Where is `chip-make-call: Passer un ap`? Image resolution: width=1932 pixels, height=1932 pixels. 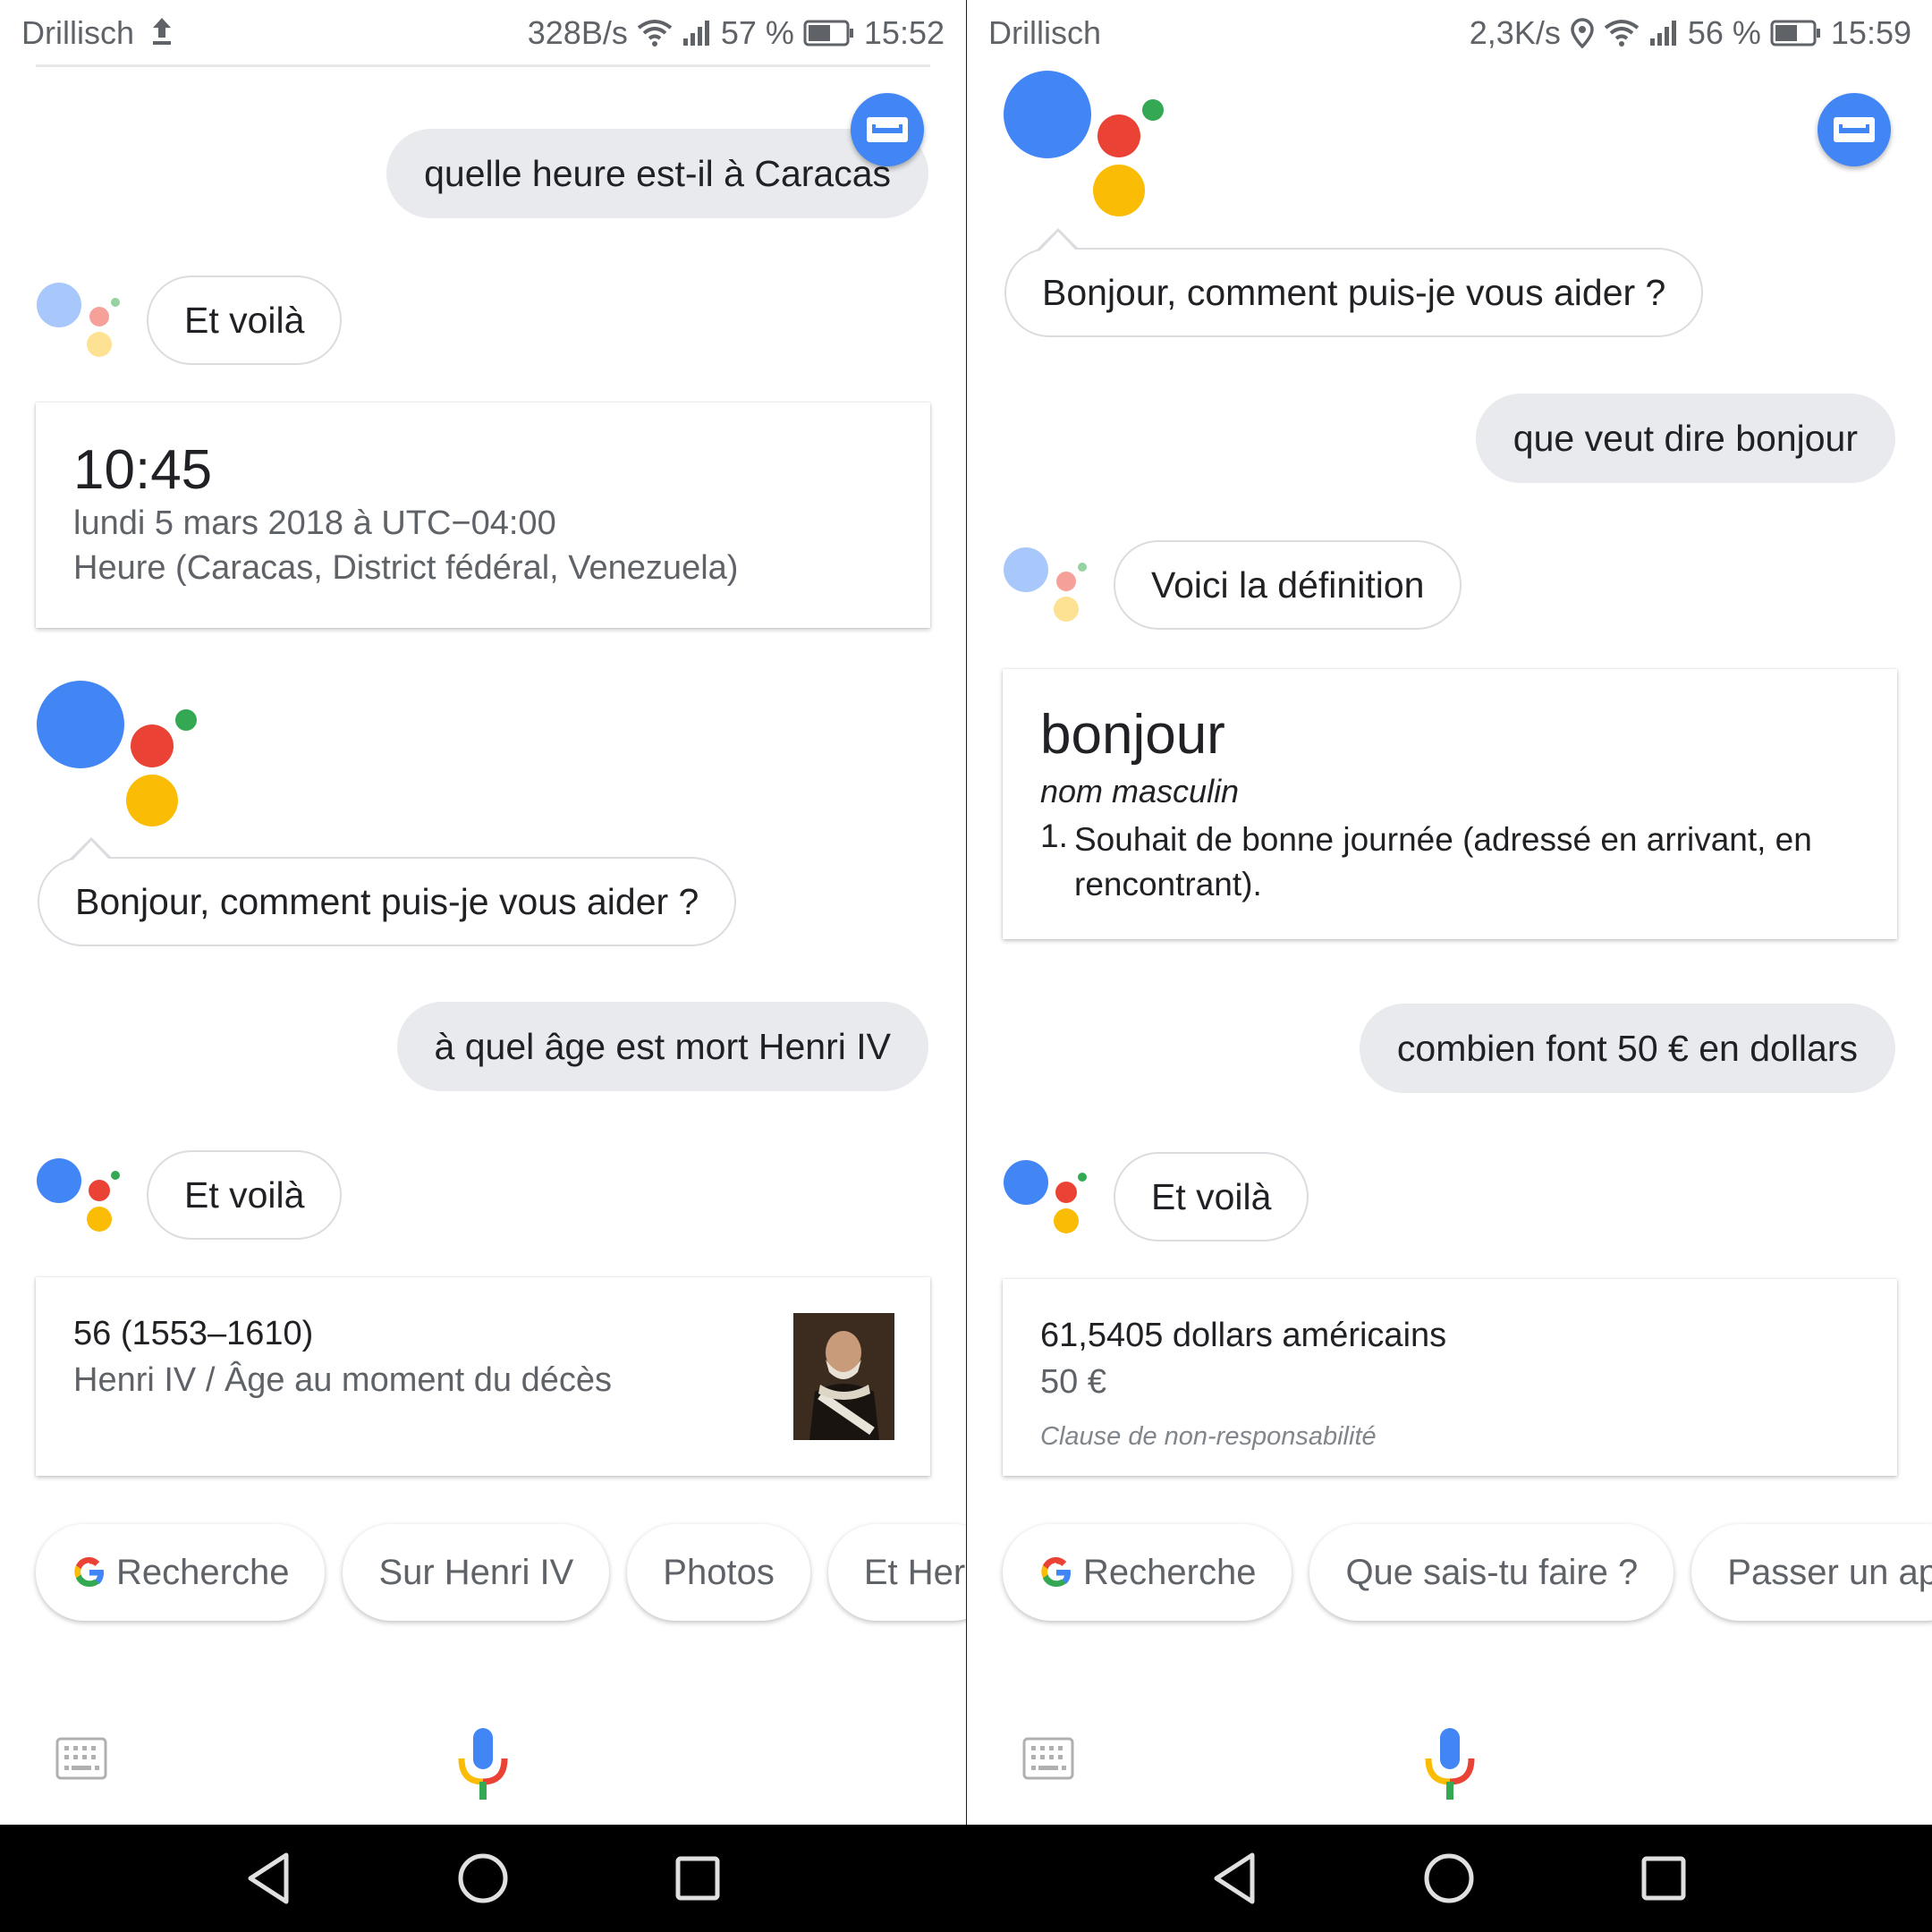 chip-make-call: Passer un ap is located at coordinates (1811, 1572).